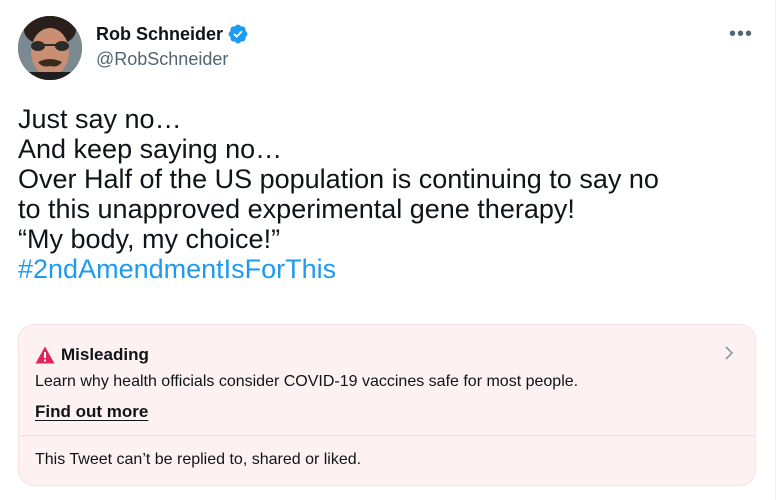  Describe the element at coordinates (387, 435) in the screenshot. I see `notice-divider` at that location.